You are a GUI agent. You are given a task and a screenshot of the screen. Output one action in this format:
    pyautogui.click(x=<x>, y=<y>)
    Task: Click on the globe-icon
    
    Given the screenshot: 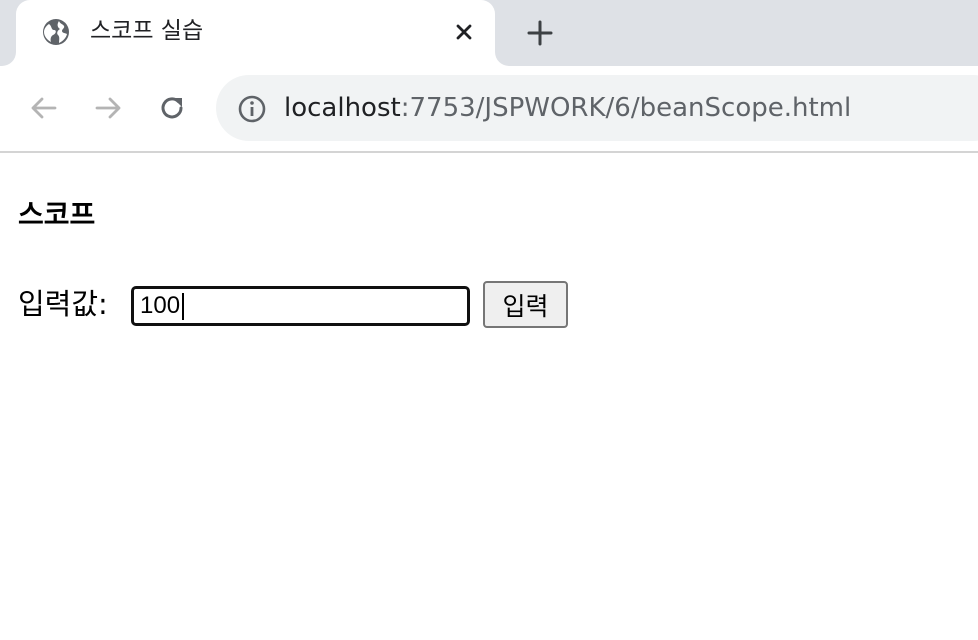 What is the action you would take?
    pyautogui.click(x=56, y=32)
    